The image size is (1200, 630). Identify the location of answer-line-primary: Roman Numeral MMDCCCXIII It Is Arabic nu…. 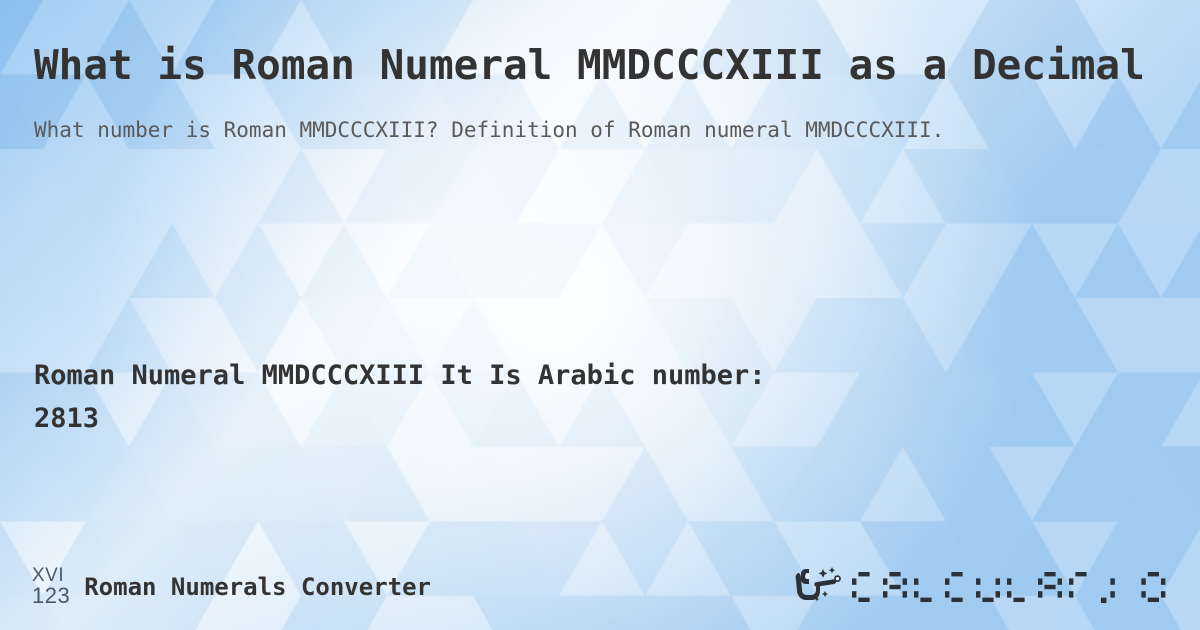
(400, 375).